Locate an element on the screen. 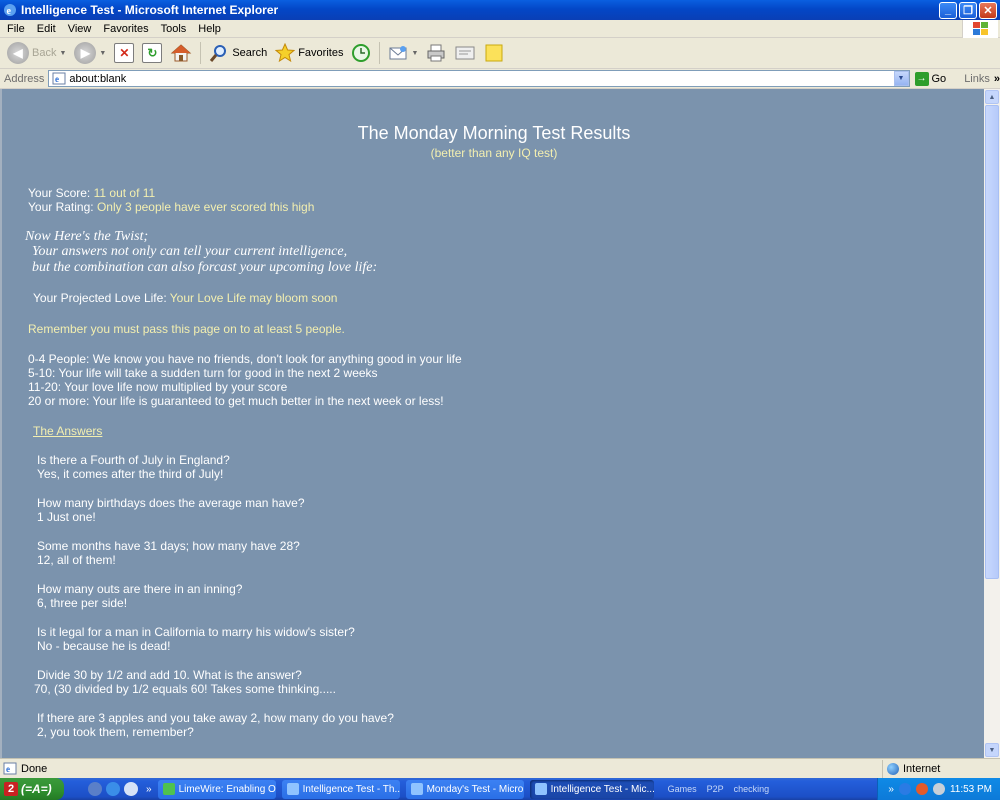  refresh-button: ↻ is located at coordinates (152, 53).